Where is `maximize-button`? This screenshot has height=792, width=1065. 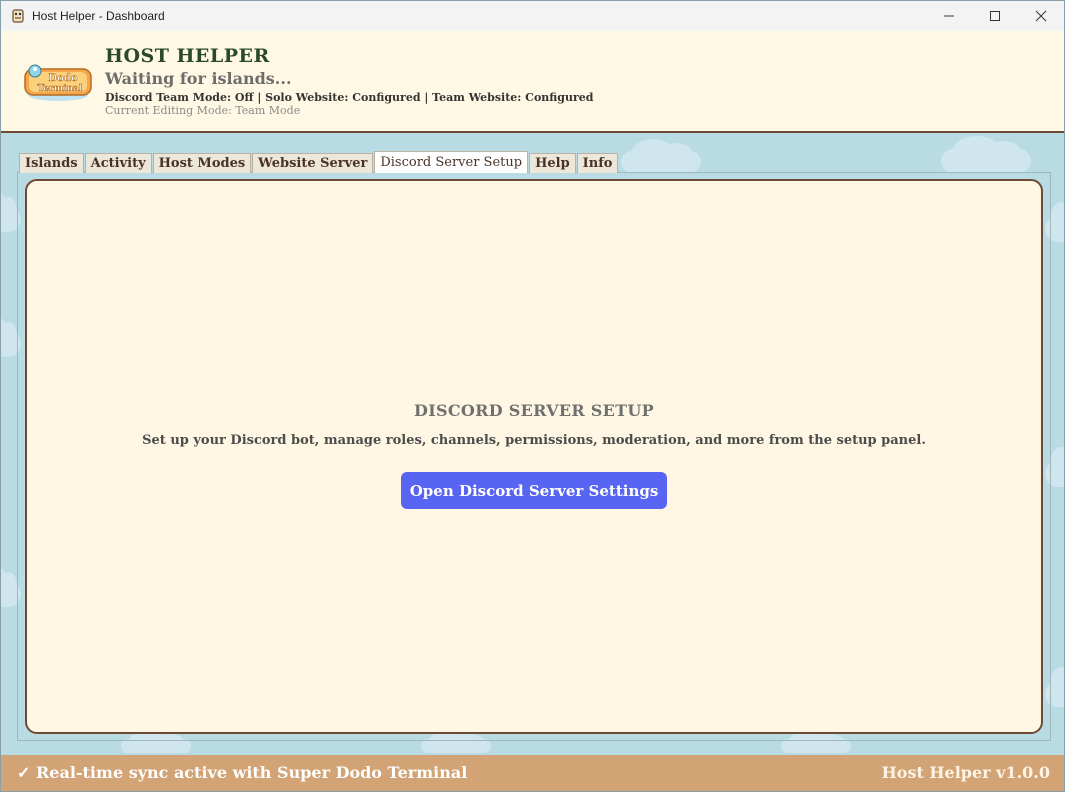
maximize-button is located at coordinates (995, 16).